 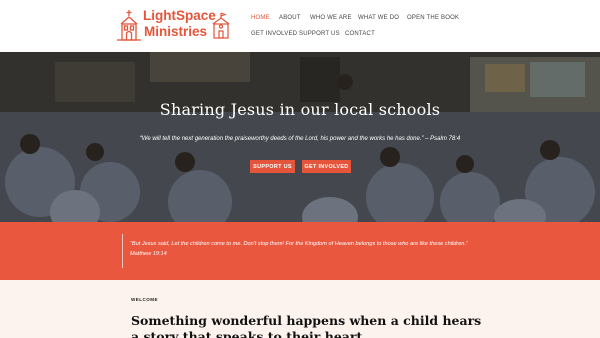 What do you see at coordinates (176, 31) in the screenshot?
I see `logo-line2: Ministries` at bounding box center [176, 31].